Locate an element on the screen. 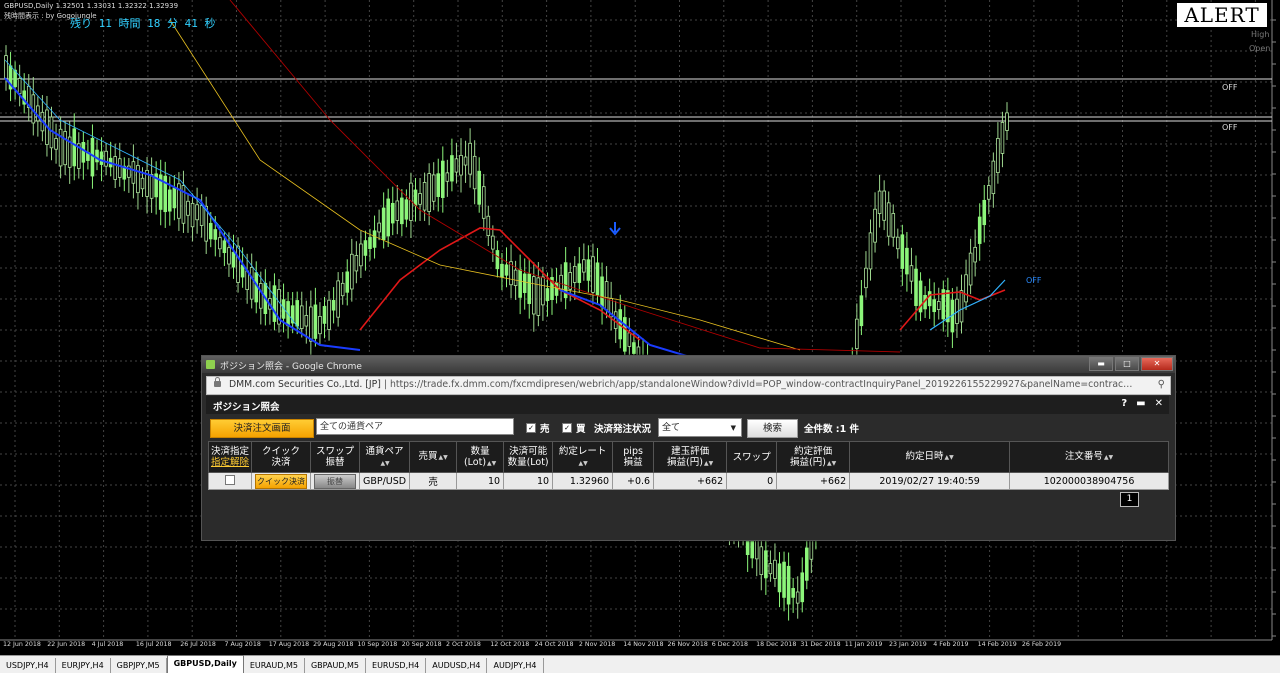 This screenshot has width=1280, height=673. unrealized-cell: +662 is located at coordinates (690, 481).